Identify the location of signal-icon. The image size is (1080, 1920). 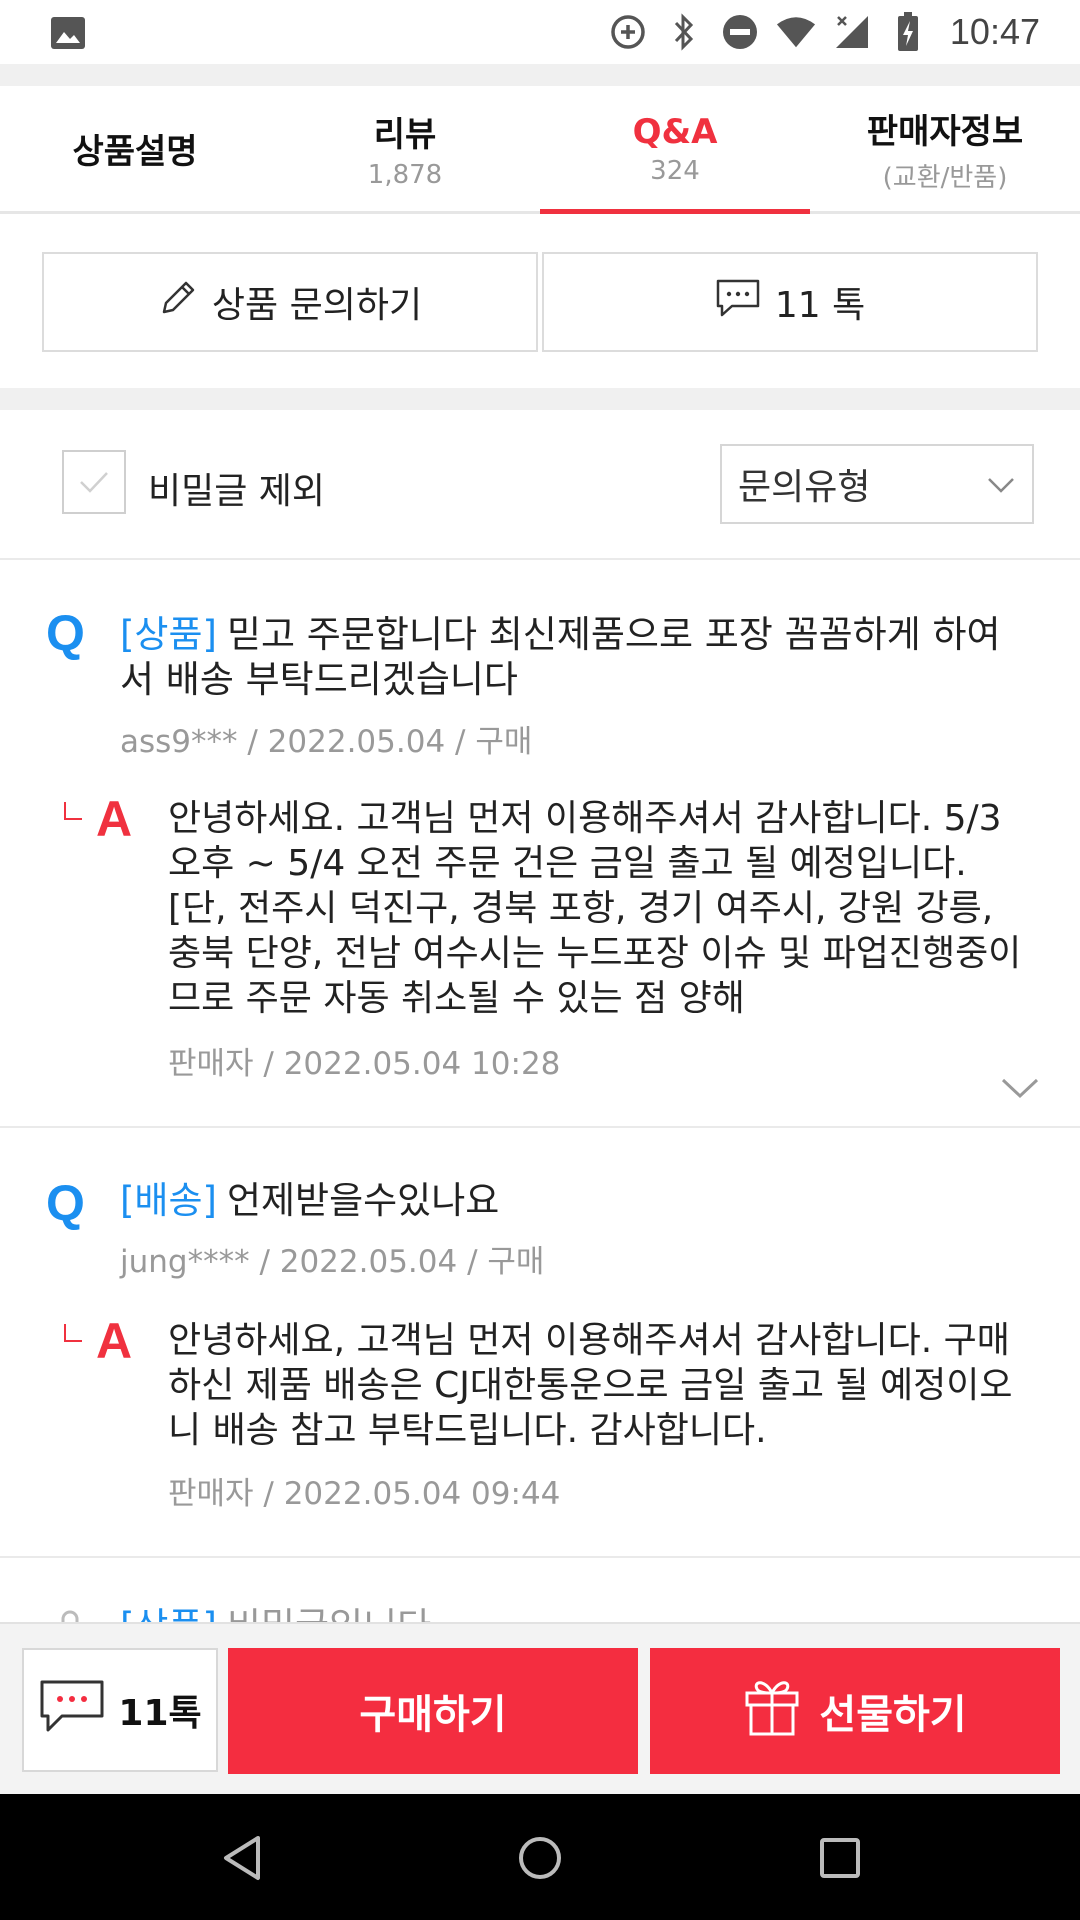
(852, 32).